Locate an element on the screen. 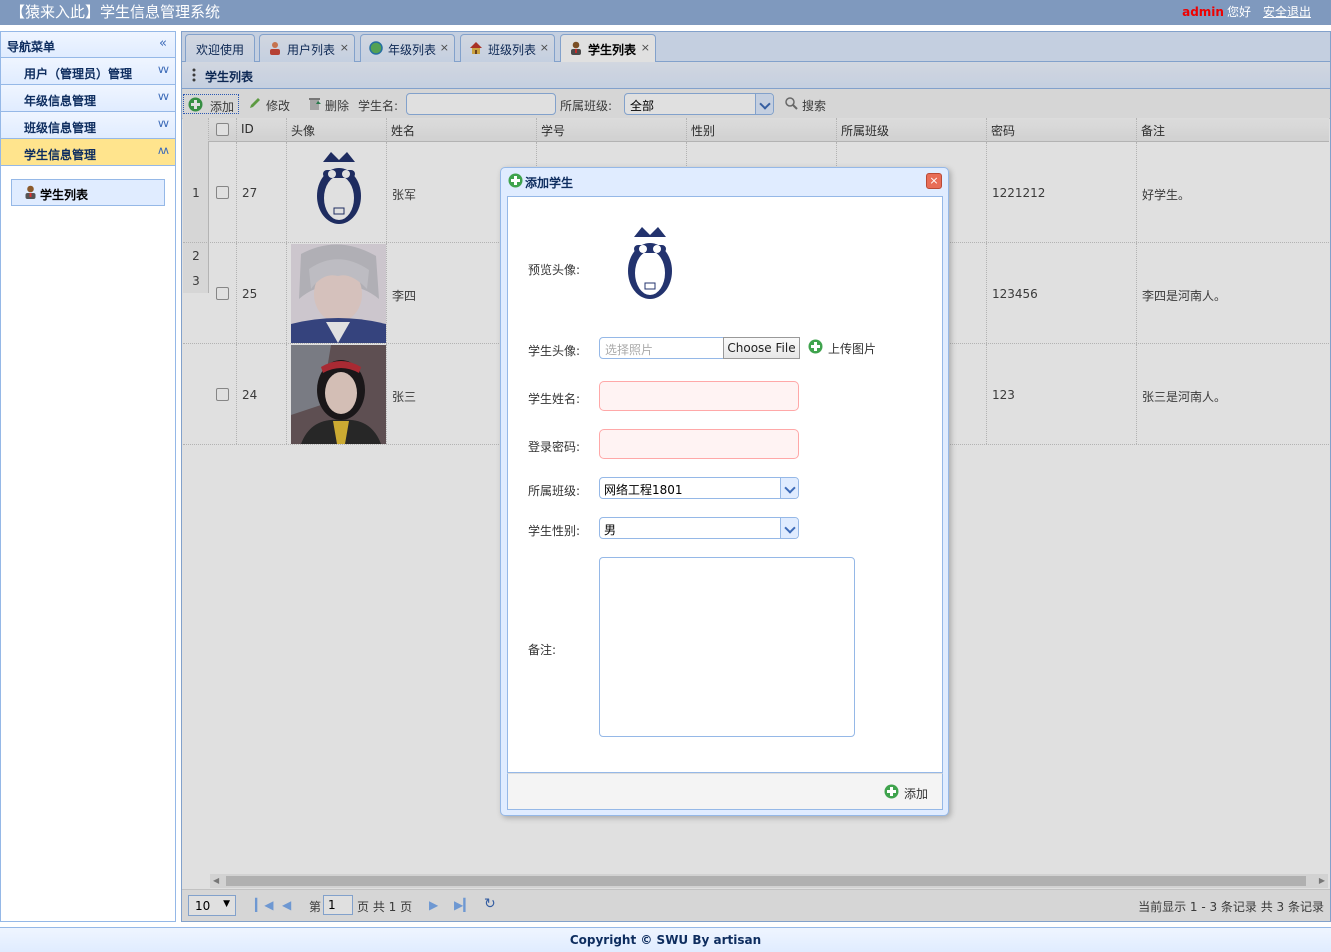  student-name-label: 学生姓名: is located at coordinates (554, 399).